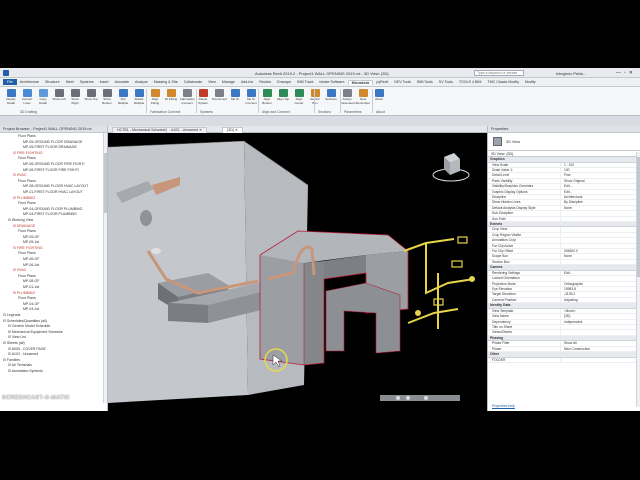  What do you see at coordinates (315, 97) in the screenshot?
I see `ribbon-button: Section Box` at bounding box center [315, 97].